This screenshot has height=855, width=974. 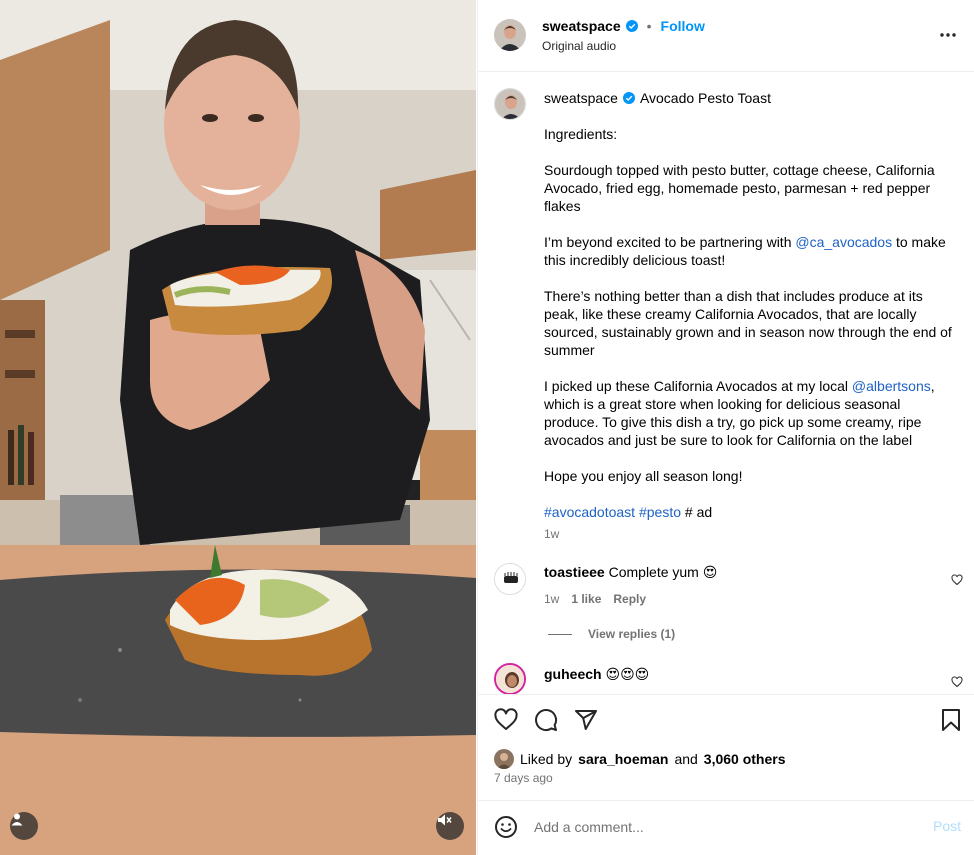 I want to click on view-replies-label: View replies (1), so click(x=632, y=634).